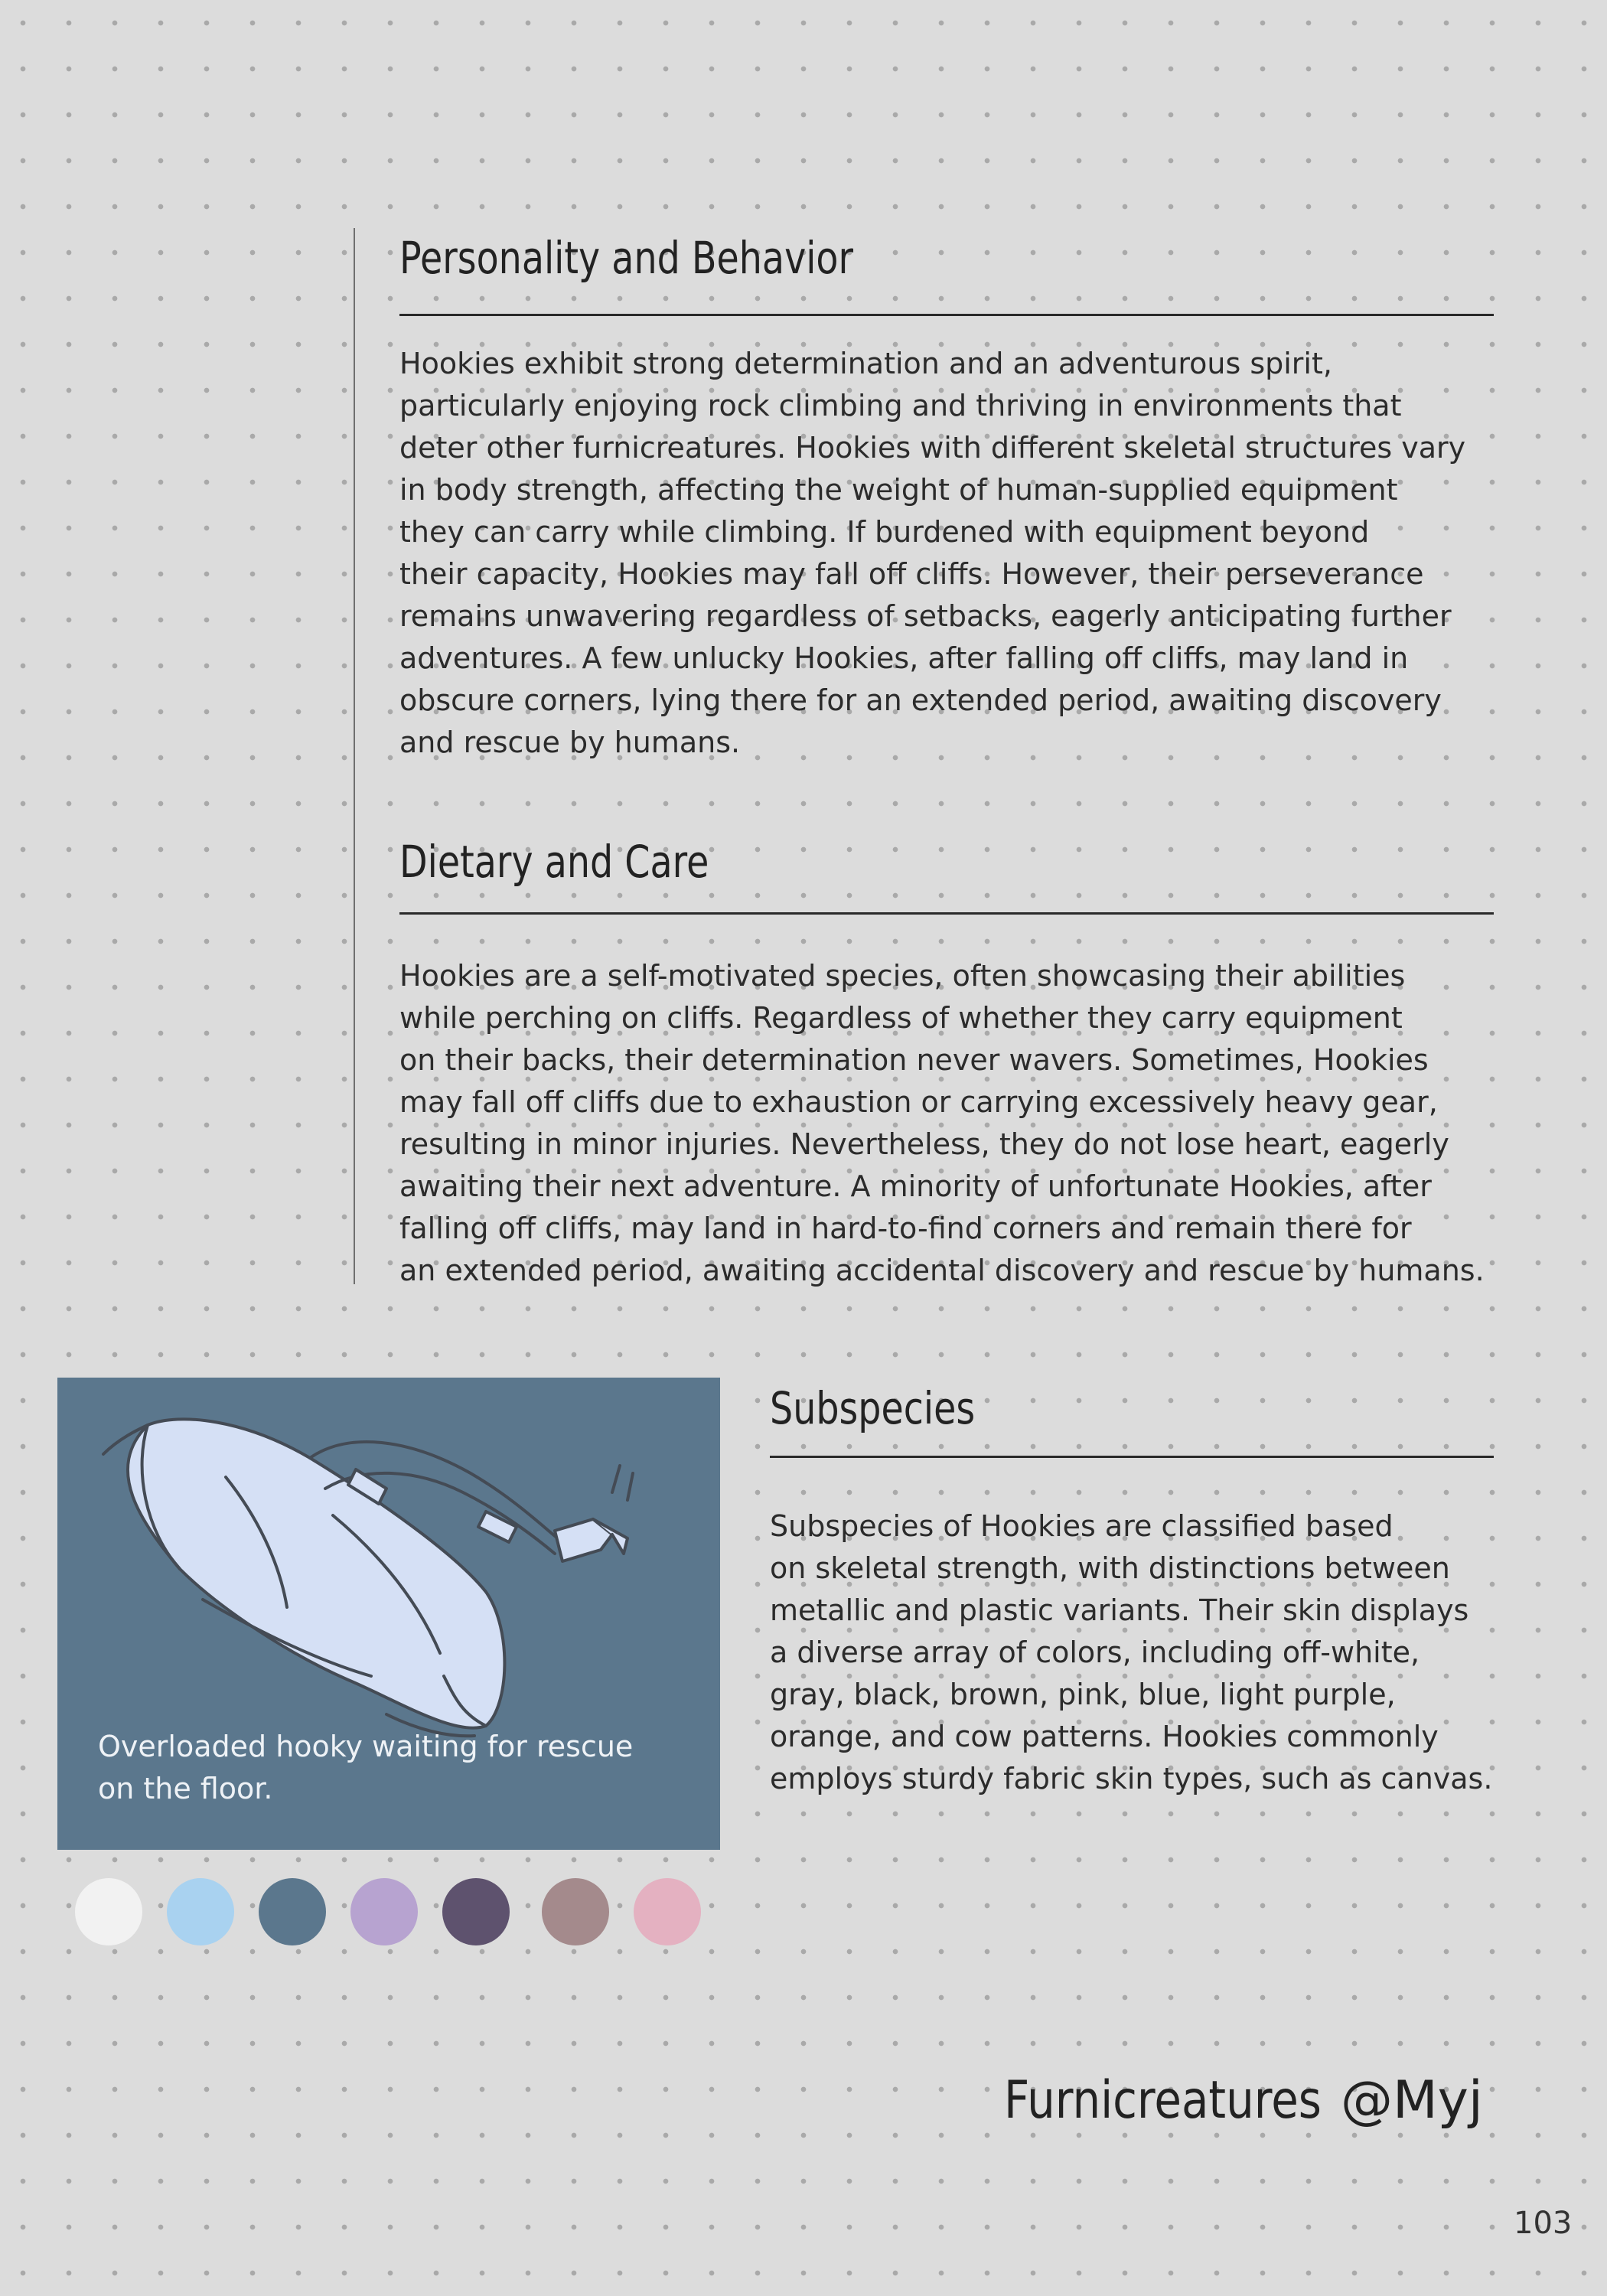 This screenshot has height=2296, width=1607. Describe the element at coordinates (1543, 2223) in the screenshot. I see `page-number: 103` at that location.